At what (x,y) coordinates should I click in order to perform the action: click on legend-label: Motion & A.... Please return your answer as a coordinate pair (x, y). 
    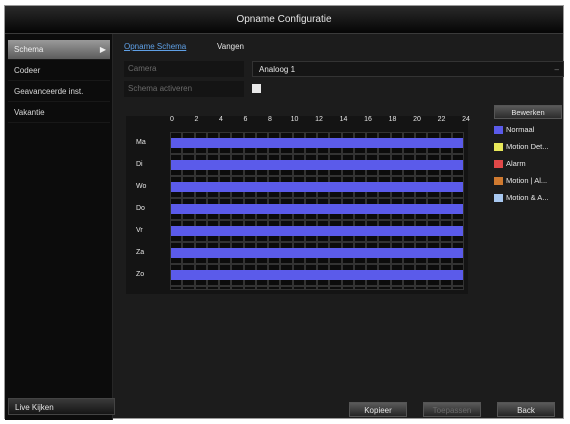
    Looking at the image, I should click on (527, 197).